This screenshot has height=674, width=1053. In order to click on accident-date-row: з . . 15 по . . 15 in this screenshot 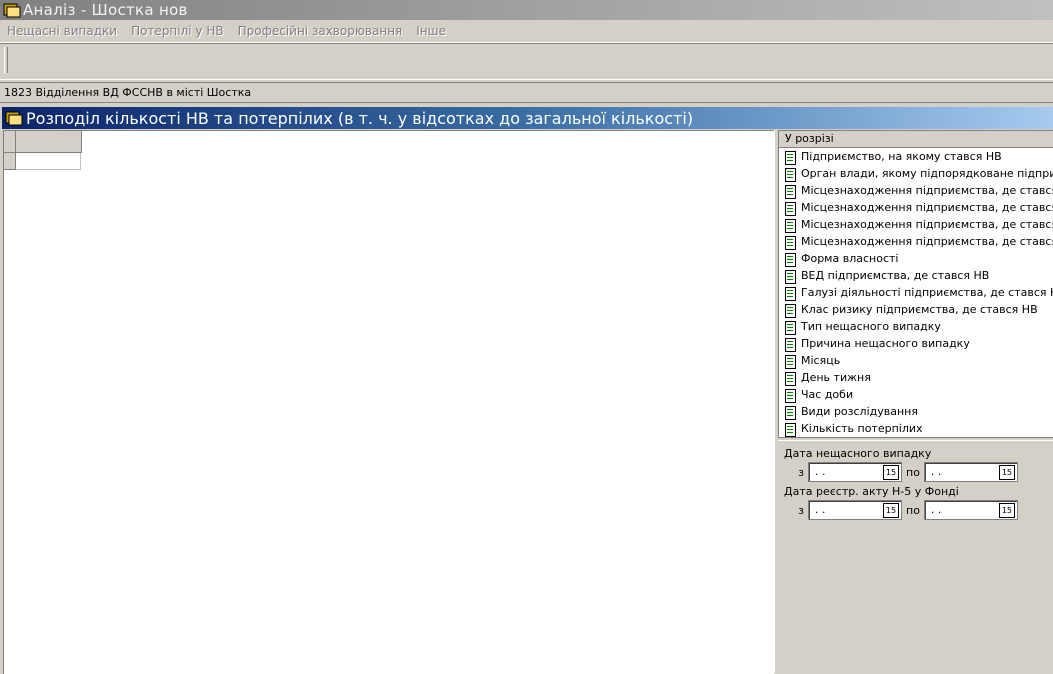, I will do `click(901, 472)`.